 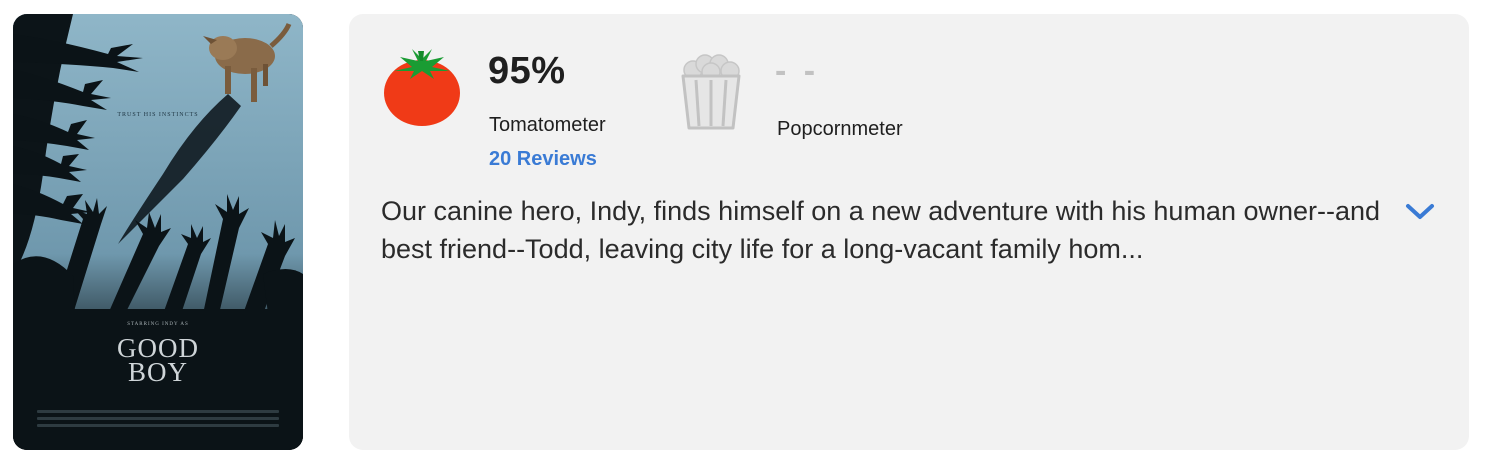 I want to click on poster-title: GOOD BOY, so click(x=158, y=361).